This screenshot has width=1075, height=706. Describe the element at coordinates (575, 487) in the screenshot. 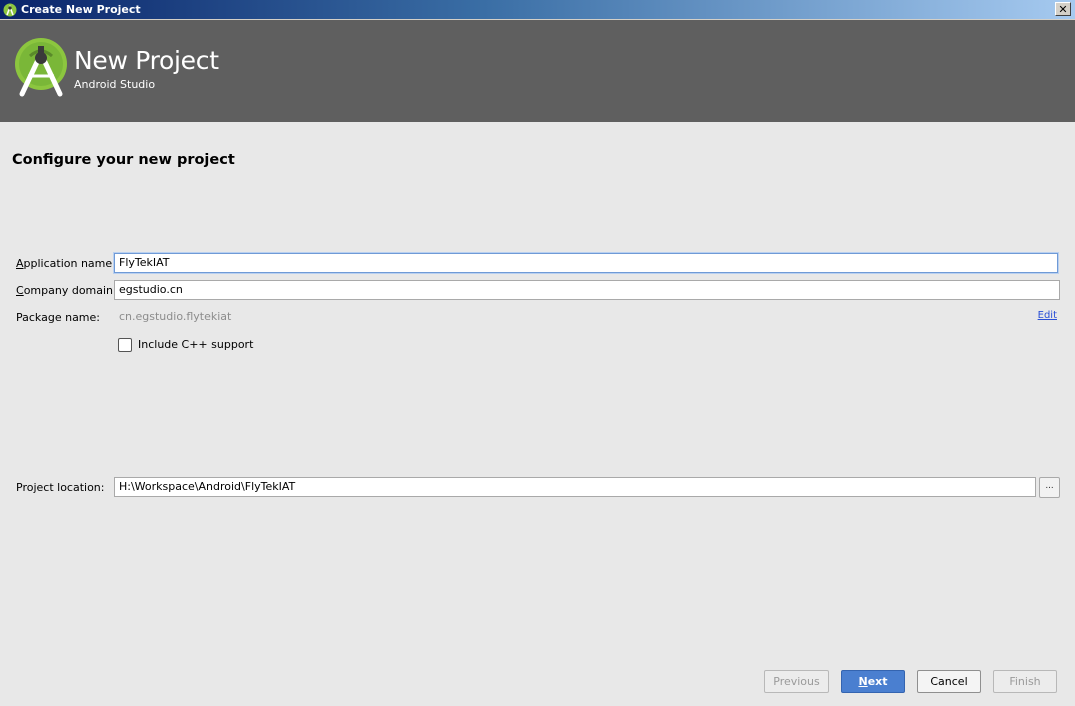

I see `project-location-input: H:\Workspace\Android\FlyTekIAT` at that location.